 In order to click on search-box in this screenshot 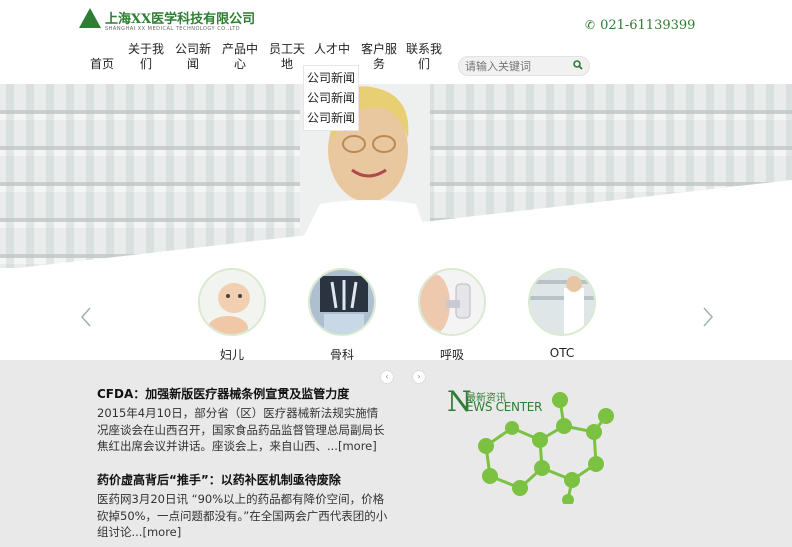, I will do `click(524, 66)`.